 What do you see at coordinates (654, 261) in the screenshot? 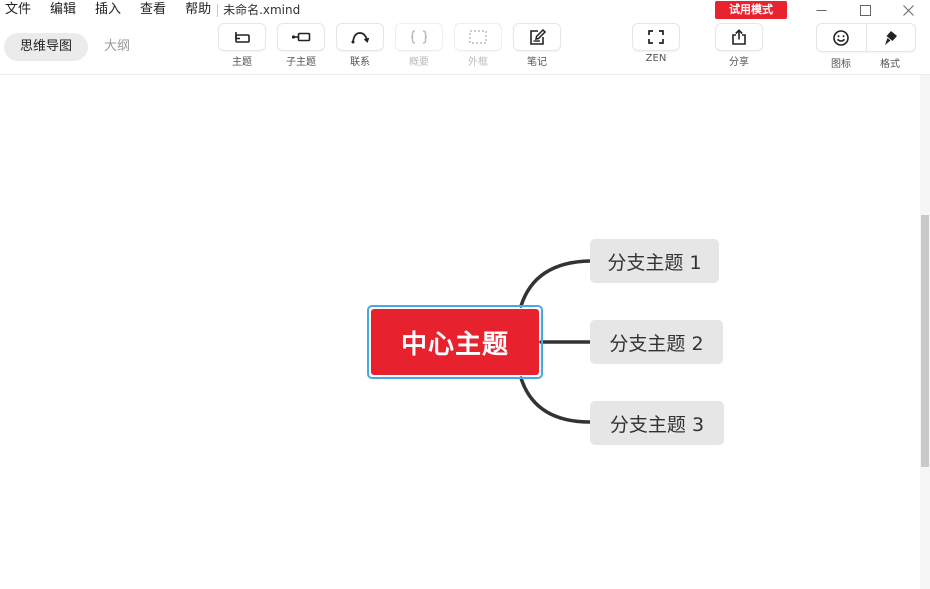
I see `branch-topic-1: 分支主题 1` at bounding box center [654, 261].